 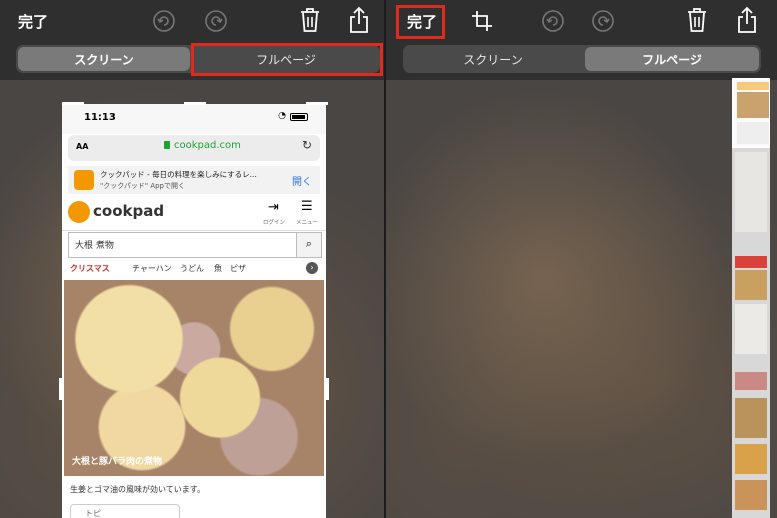 What do you see at coordinates (327, 389) in the screenshot?
I see `crop-handle-right` at bounding box center [327, 389].